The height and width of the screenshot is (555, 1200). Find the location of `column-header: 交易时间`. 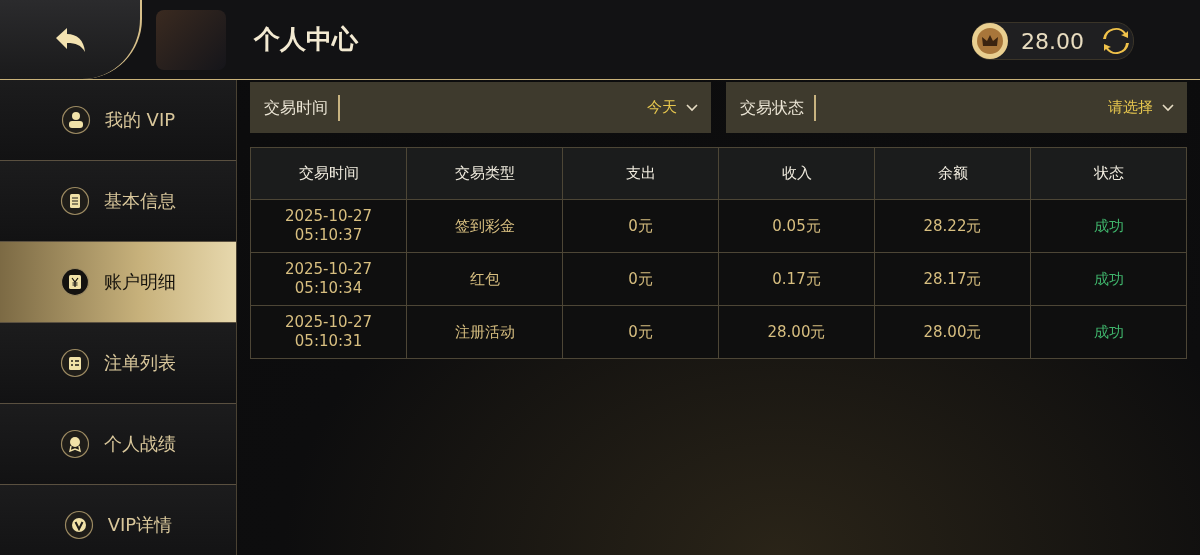

column-header: 交易时间 is located at coordinates (328, 173).